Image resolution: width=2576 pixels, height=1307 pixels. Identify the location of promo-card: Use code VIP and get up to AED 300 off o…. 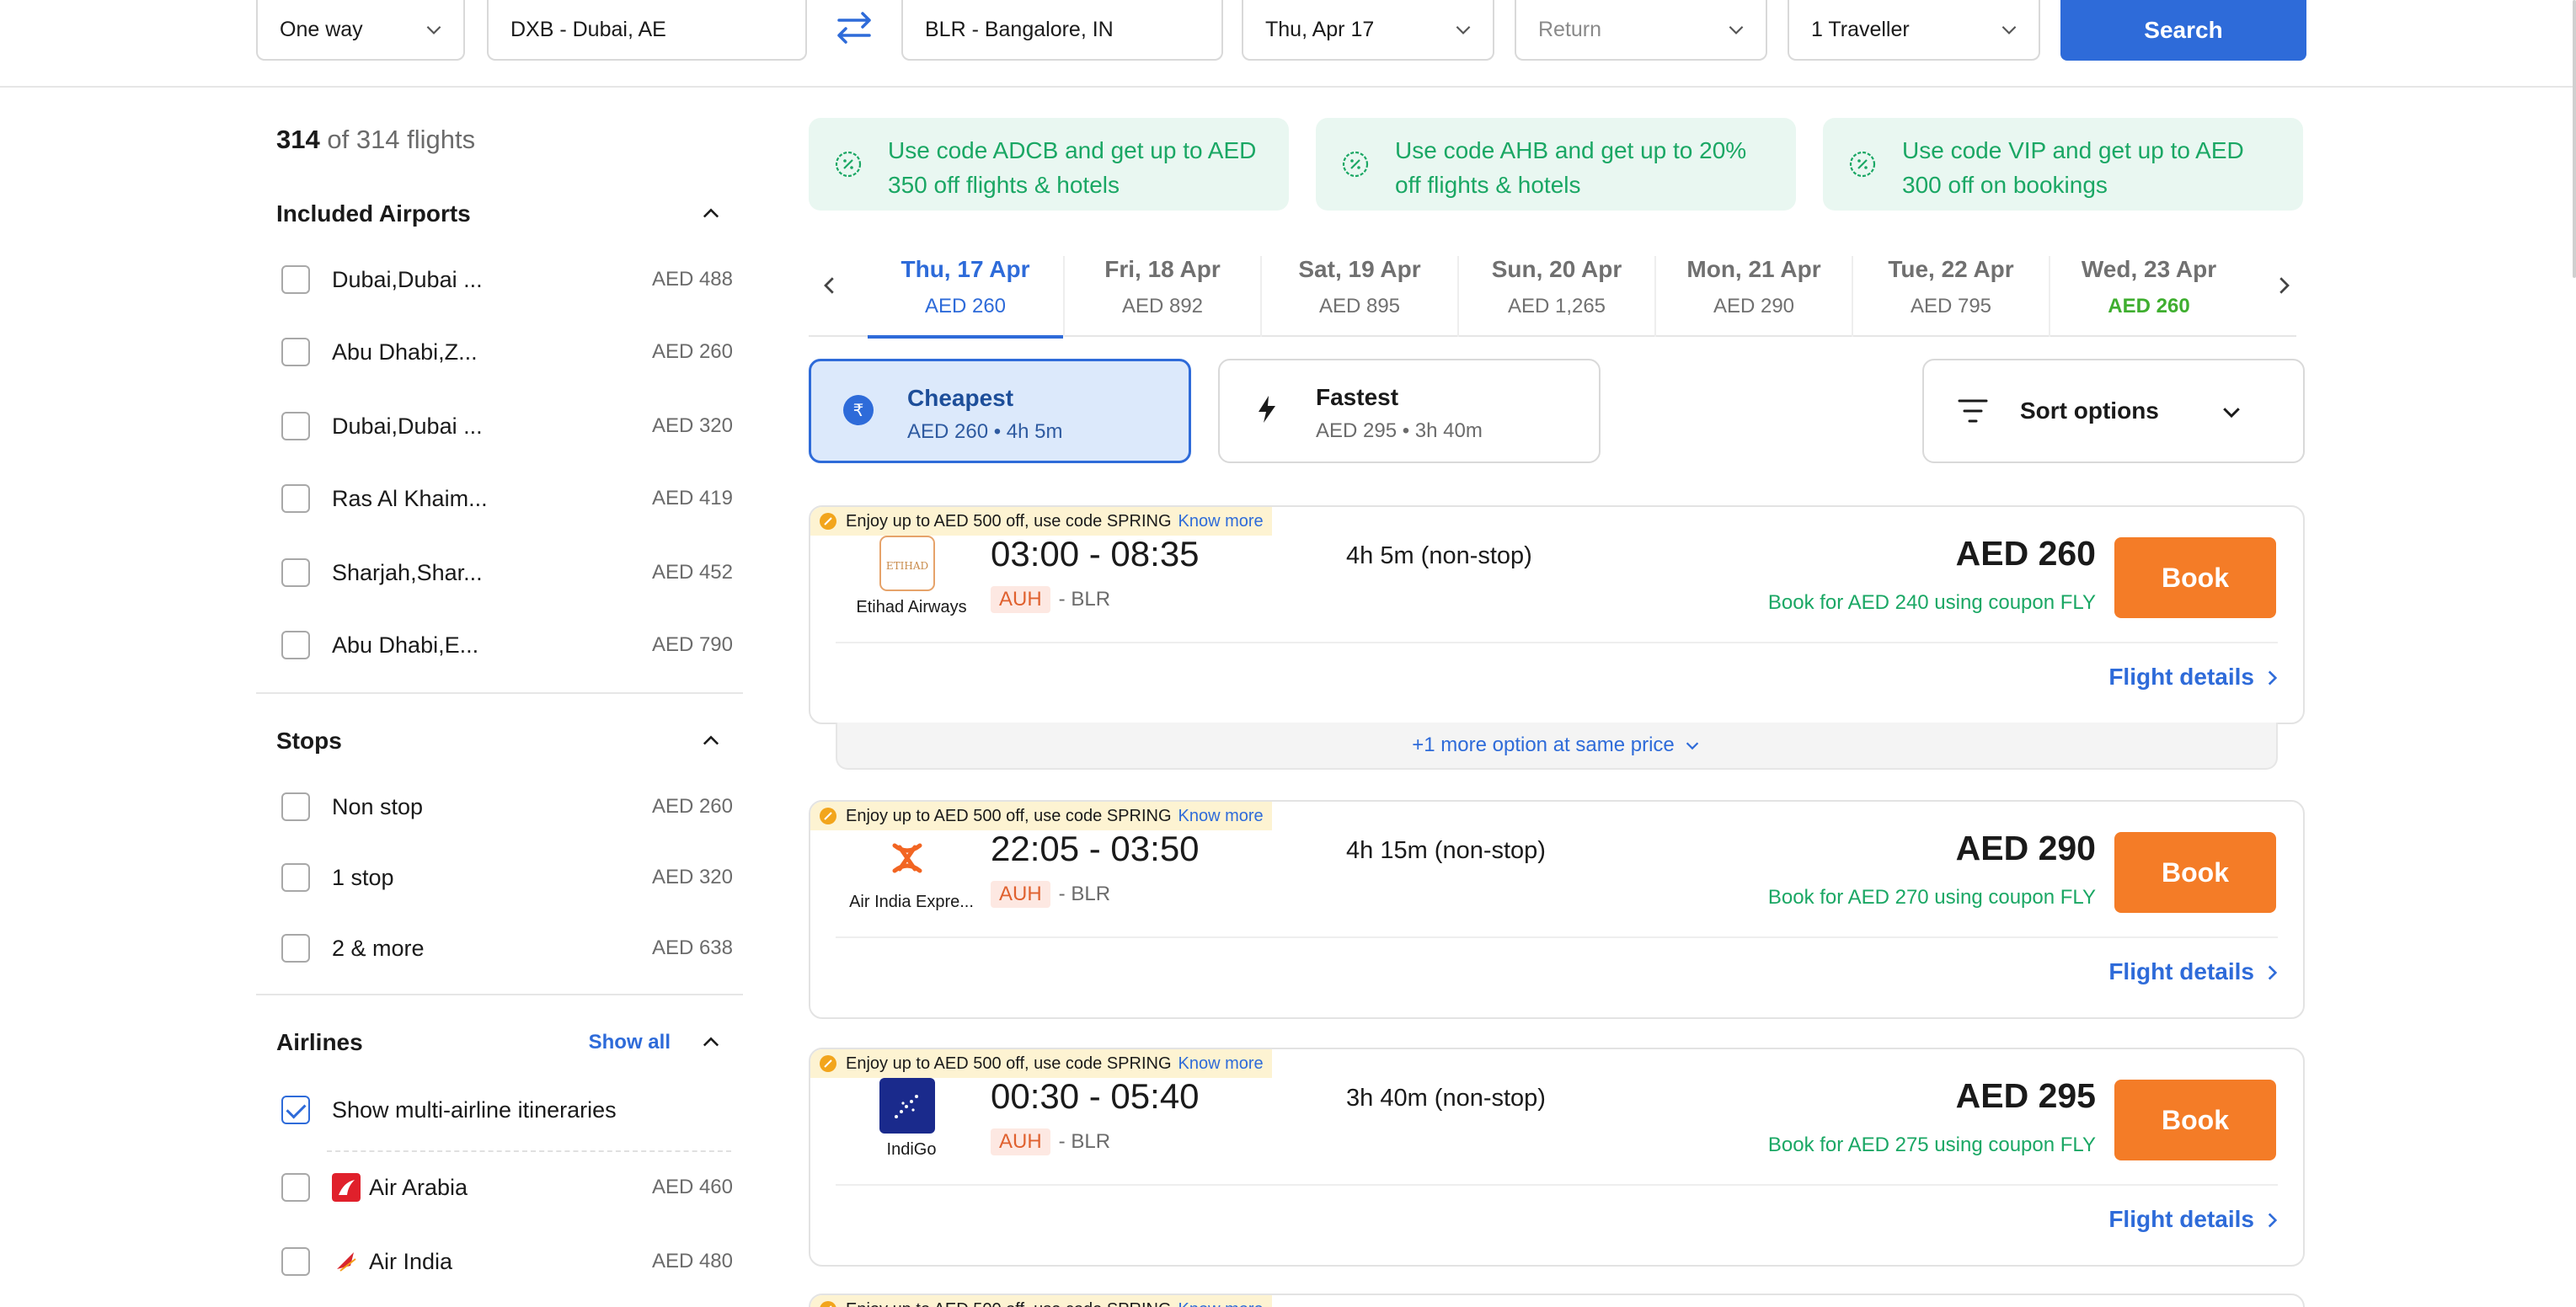
(2063, 165).